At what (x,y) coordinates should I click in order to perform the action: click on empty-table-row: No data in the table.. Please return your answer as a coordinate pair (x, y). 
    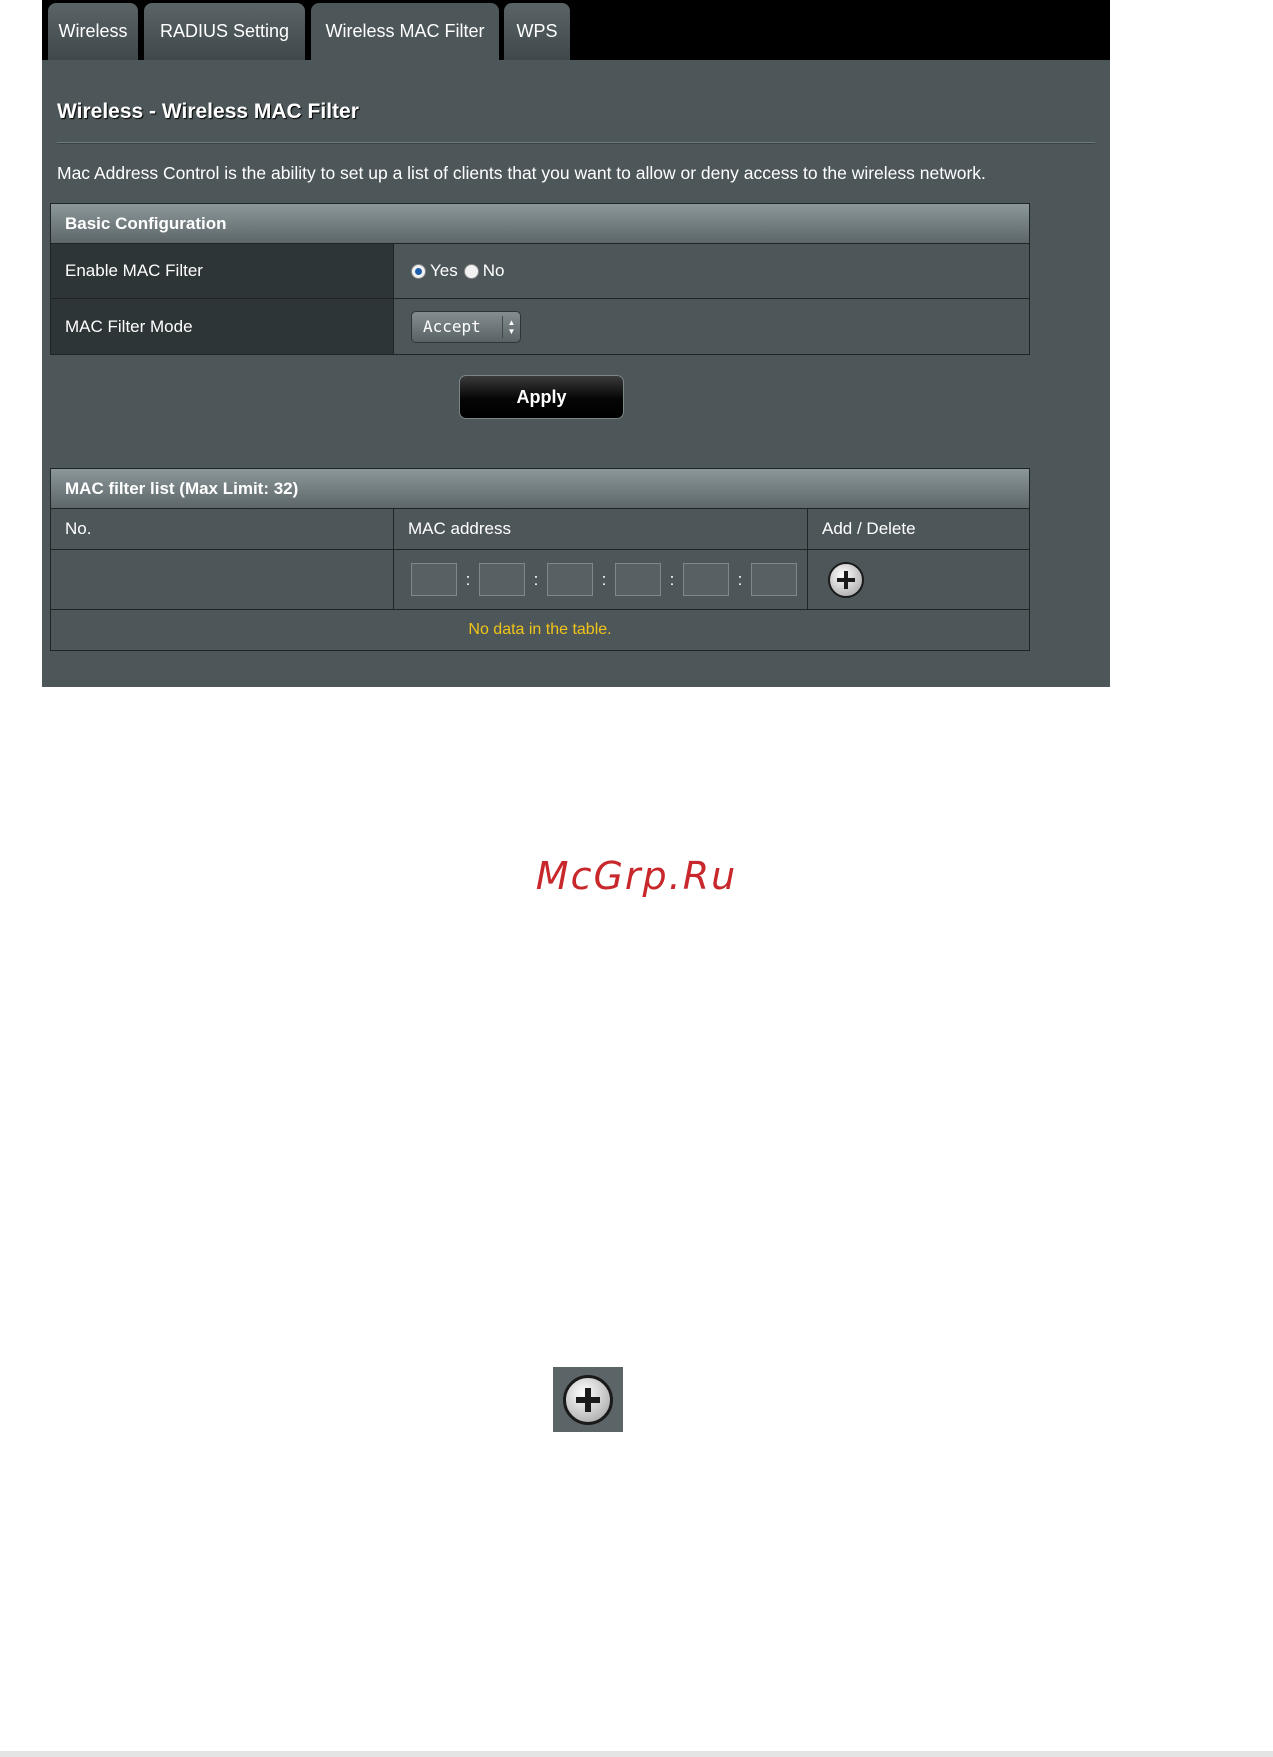
    Looking at the image, I should click on (540, 630).